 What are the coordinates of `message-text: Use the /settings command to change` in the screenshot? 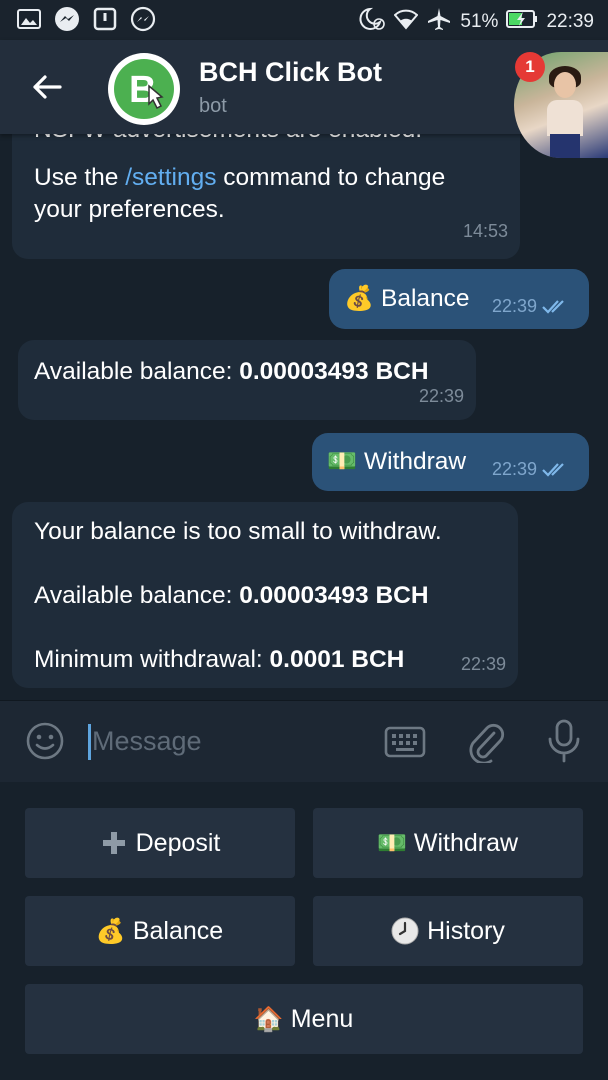 It's located at (240, 177).